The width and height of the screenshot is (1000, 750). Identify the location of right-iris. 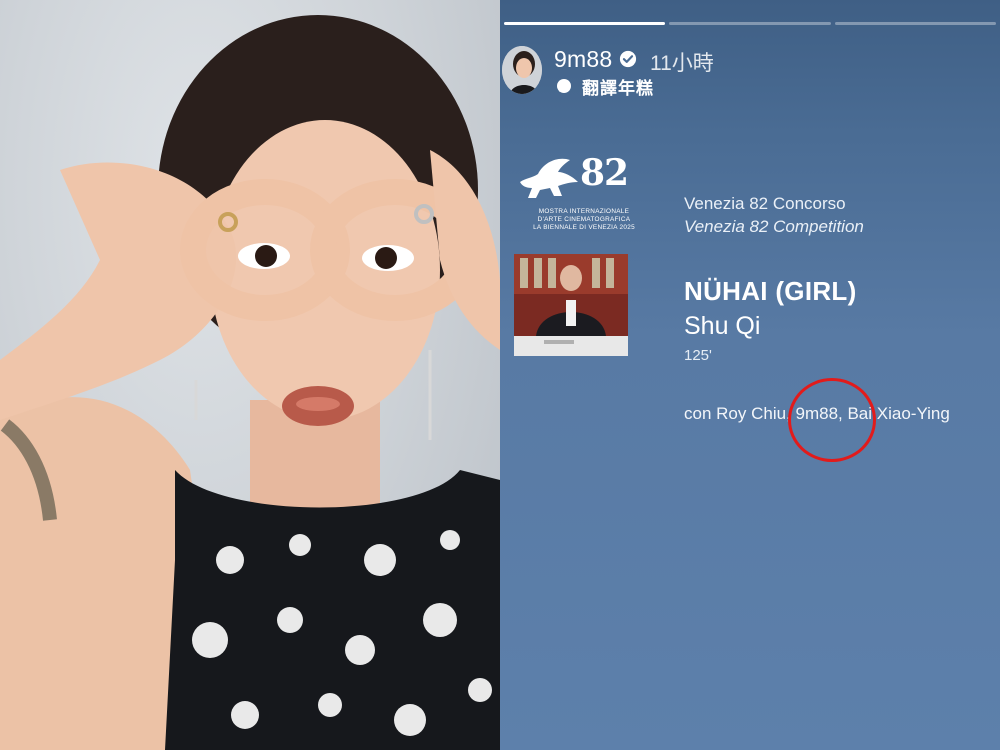
(386, 258).